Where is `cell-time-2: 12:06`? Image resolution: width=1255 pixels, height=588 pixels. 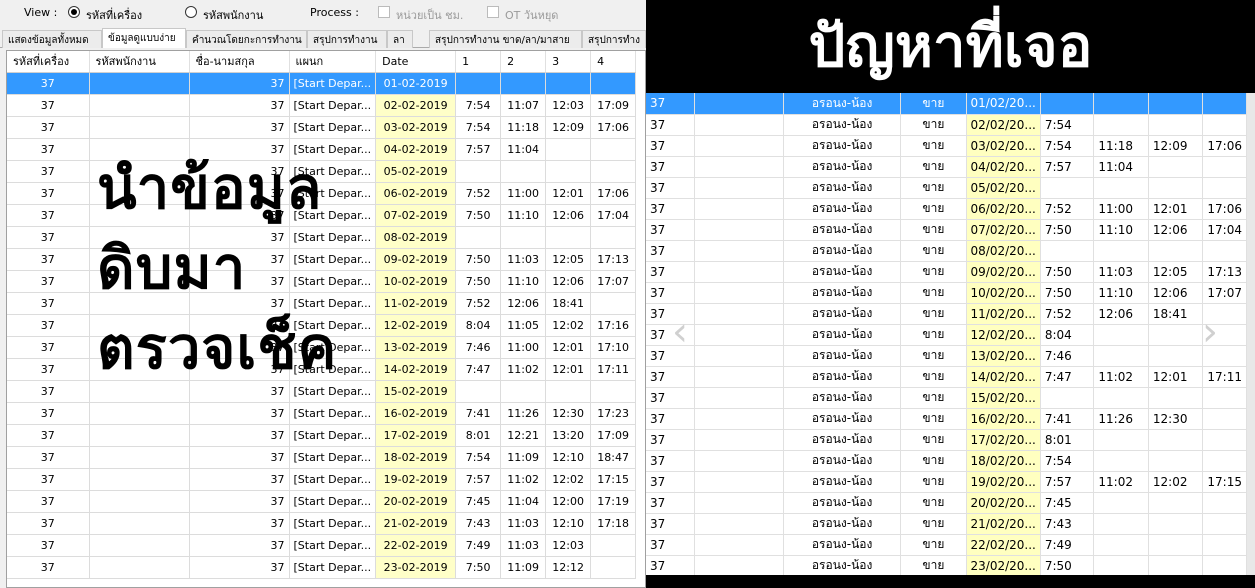
cell-time-2: 12:06 is located at coordinates (523, 303).